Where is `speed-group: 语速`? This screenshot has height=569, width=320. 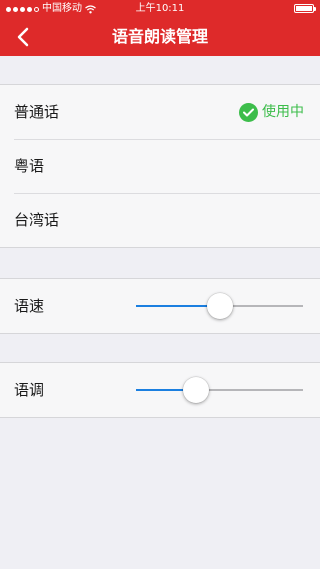 speed-group: 语速 is located at coordinates (160, 306).